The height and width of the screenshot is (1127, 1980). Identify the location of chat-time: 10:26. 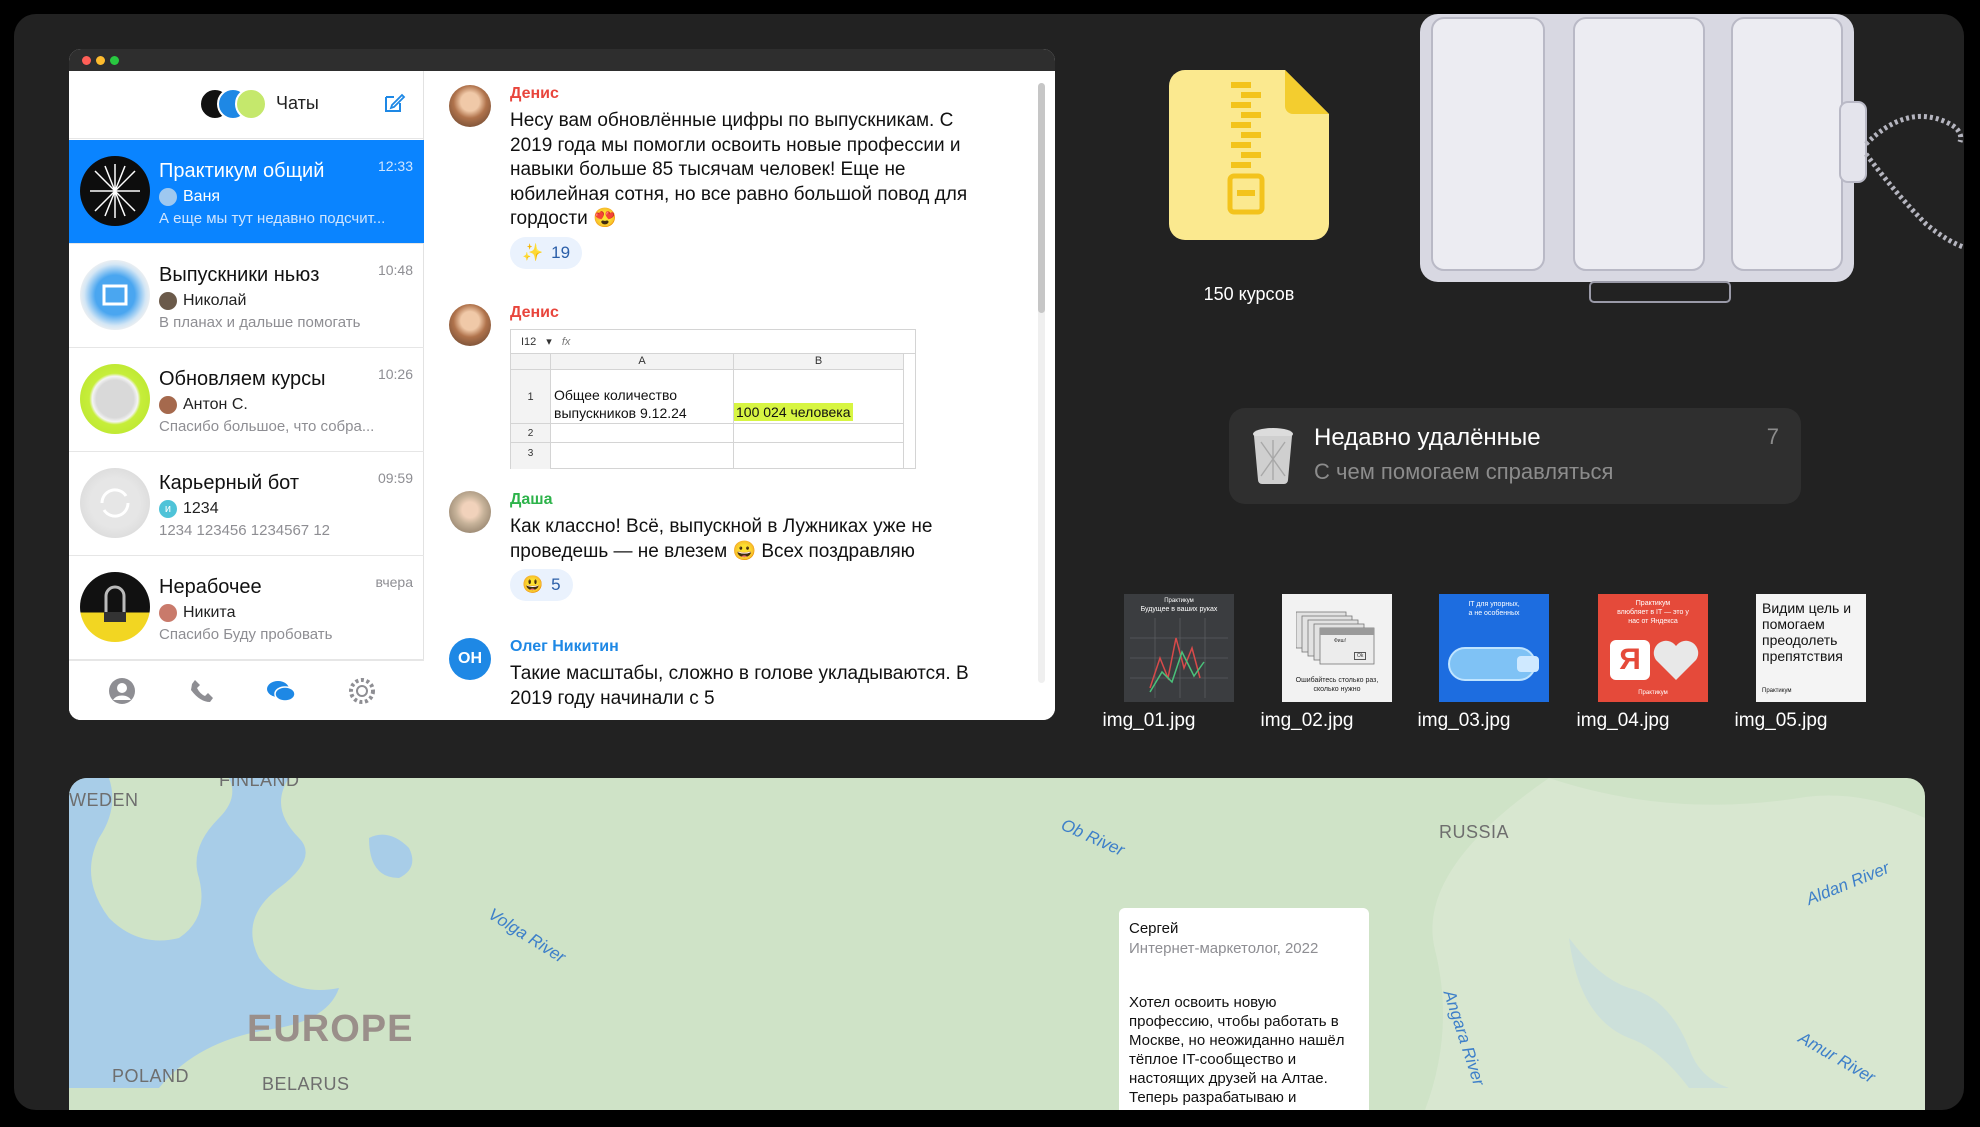
(395, 374).